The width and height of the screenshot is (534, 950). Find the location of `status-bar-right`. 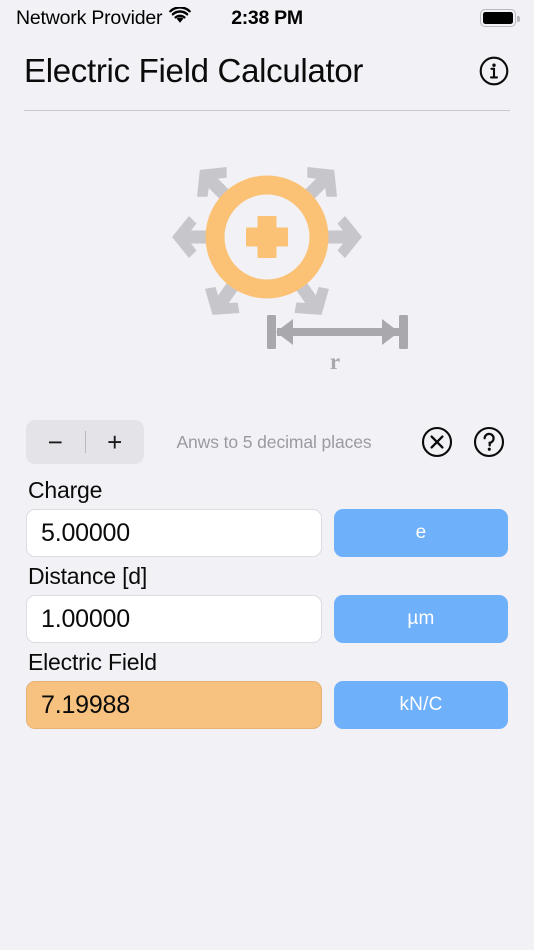

status-bar-right is located at coordinates (500, 18).